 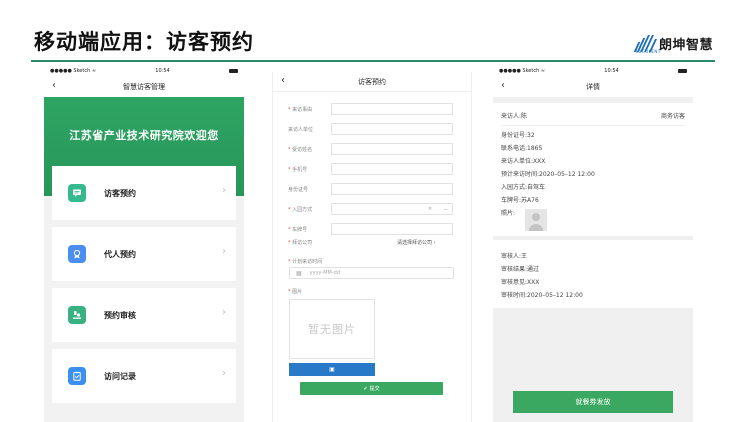 I want to click on menu-label: 访客预约, so click(x=120, y=193).